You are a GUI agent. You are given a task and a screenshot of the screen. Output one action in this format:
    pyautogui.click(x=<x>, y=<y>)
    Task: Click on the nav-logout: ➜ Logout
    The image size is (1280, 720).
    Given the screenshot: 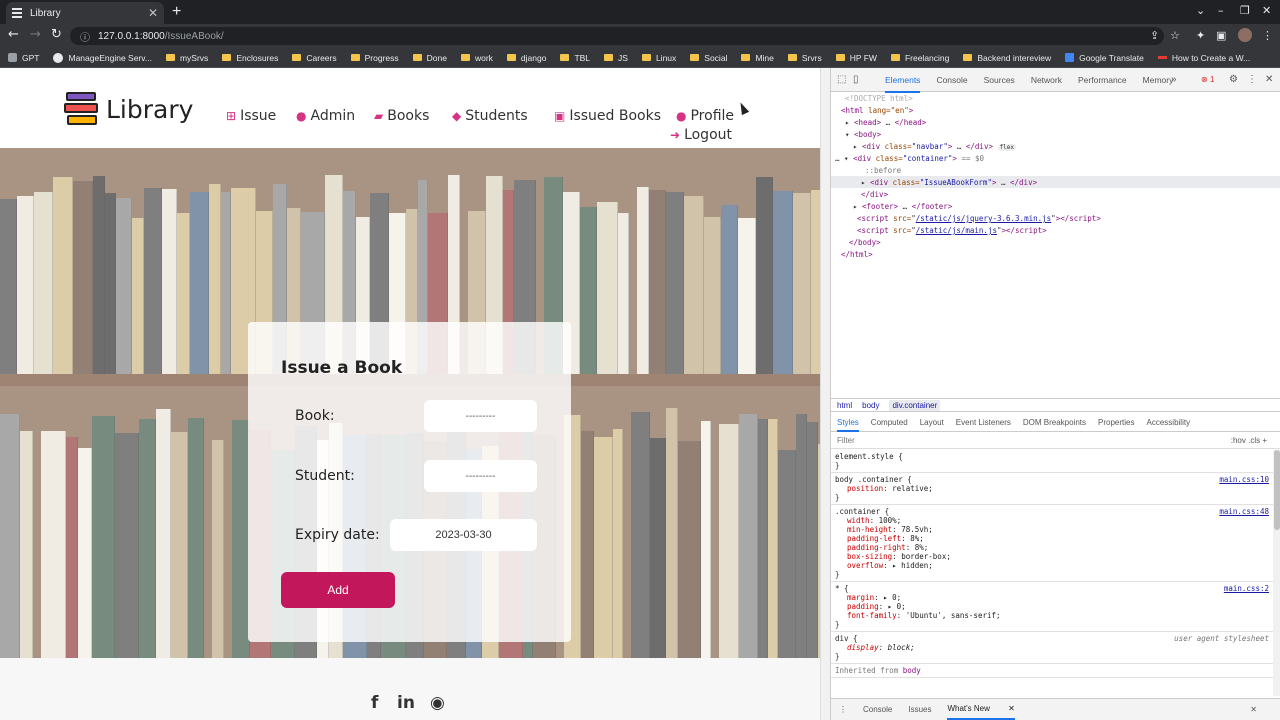 What is the action you would take?
    pyautogui.click(x=701, y=135)
    